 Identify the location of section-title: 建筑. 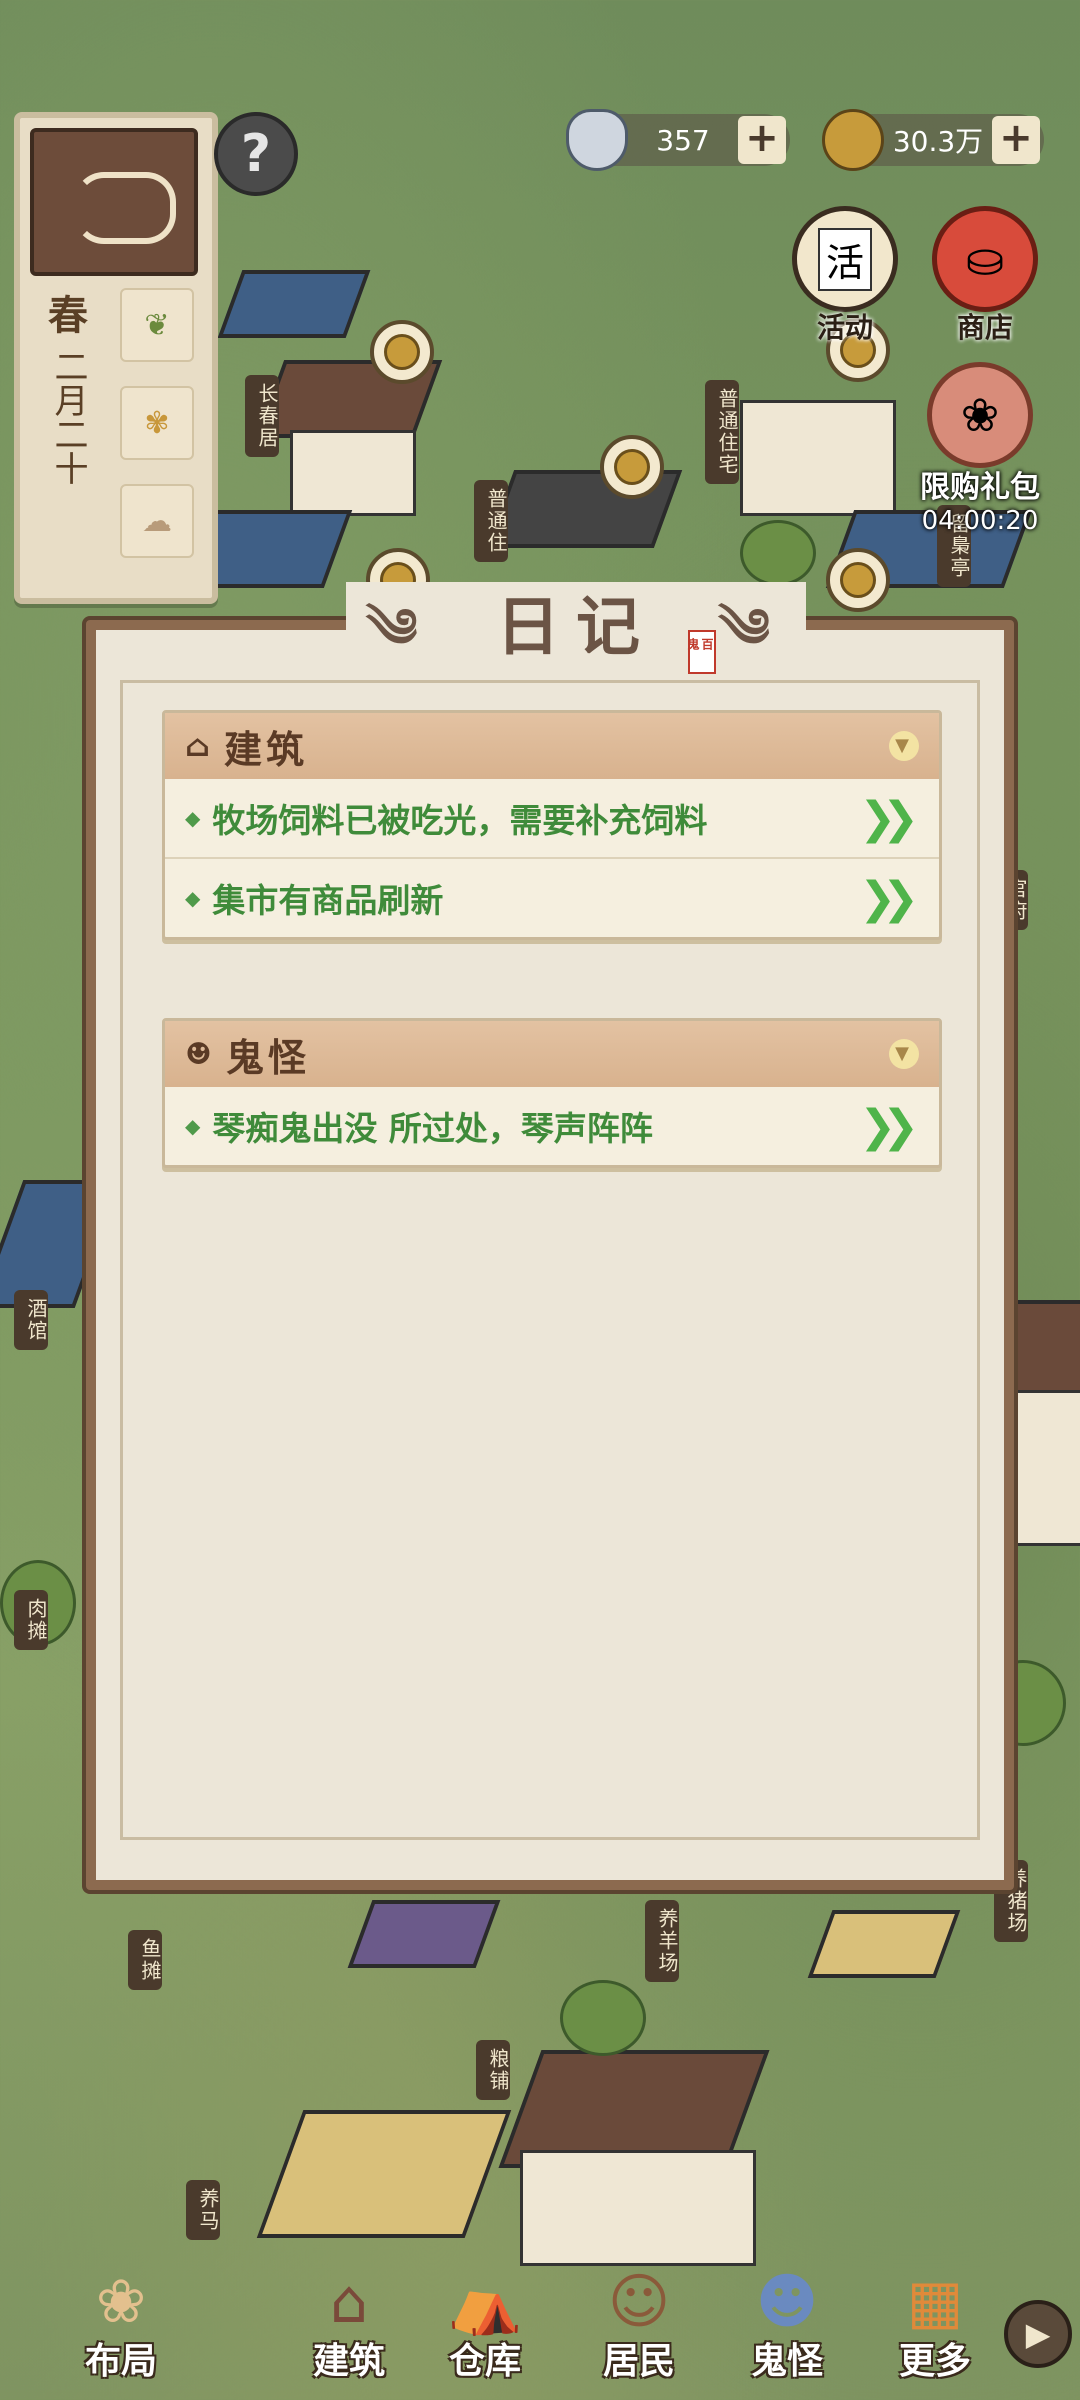
(266, 749).